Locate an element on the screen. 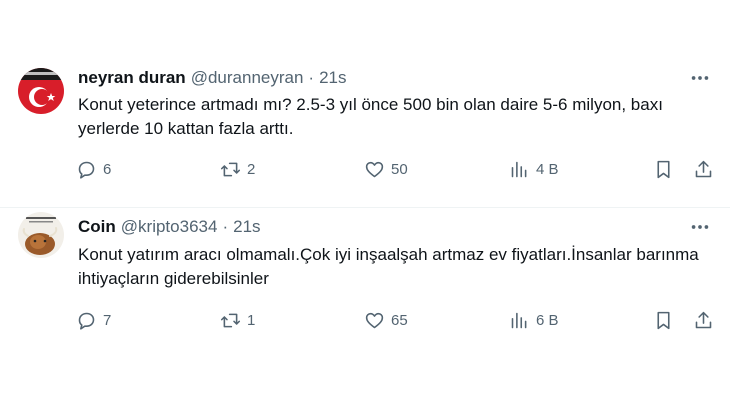 Image resolution: width=730 pixels, height=420 pixels. retweet-count: 1 is located at coordinates (251, 320).